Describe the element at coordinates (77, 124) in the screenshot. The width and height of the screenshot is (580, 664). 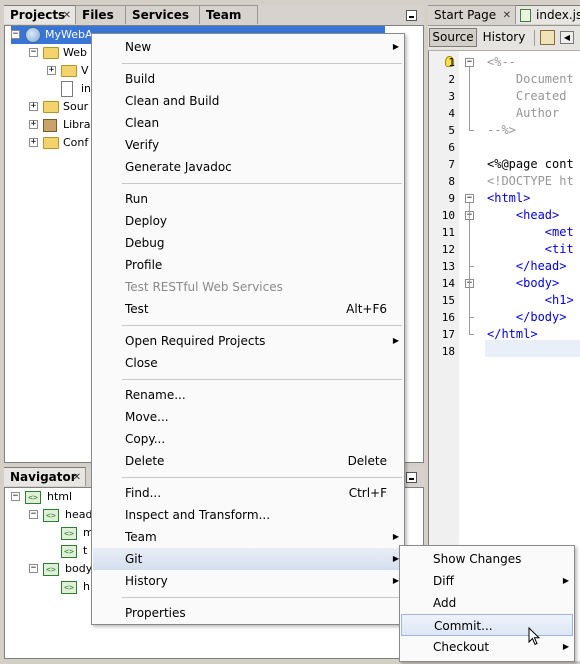
I see `tree-item-label: Libra` at that location.